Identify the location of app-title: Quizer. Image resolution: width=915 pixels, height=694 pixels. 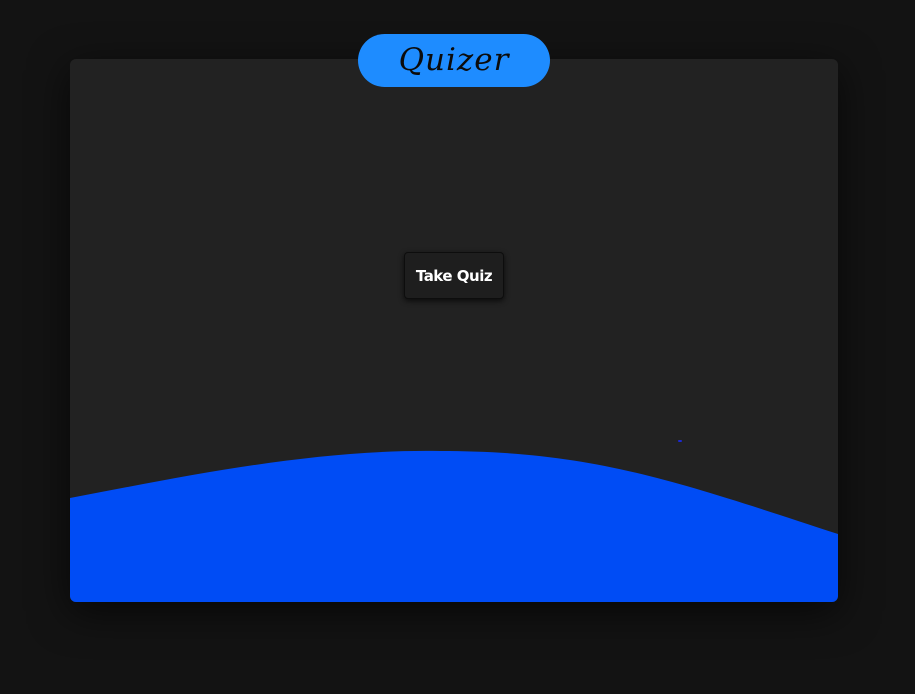
(454, 60).